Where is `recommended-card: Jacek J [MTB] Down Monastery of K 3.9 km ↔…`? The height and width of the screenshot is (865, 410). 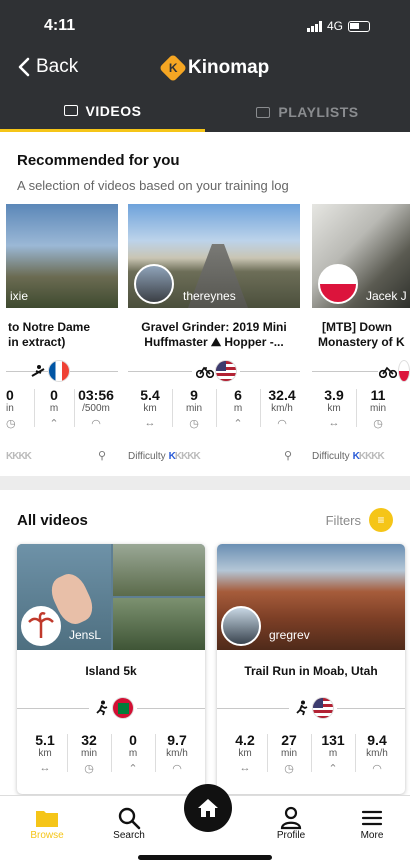 recommended-card: Jacek J [MTB] Down Monastery of K 3.9 km ↔… is located at coordinates (361, 334).